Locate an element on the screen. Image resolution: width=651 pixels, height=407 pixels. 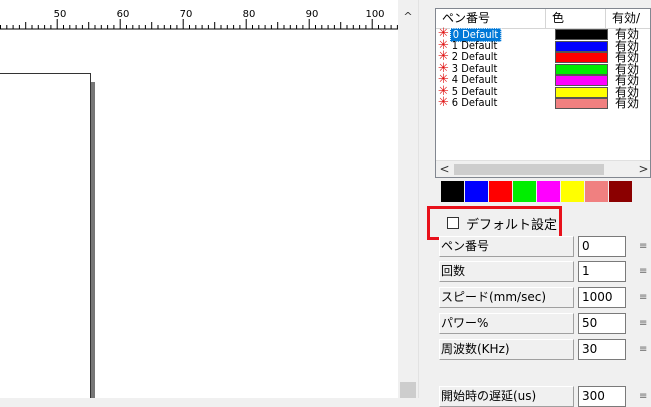
power-input: 50 is located at coordinates (602, 323).